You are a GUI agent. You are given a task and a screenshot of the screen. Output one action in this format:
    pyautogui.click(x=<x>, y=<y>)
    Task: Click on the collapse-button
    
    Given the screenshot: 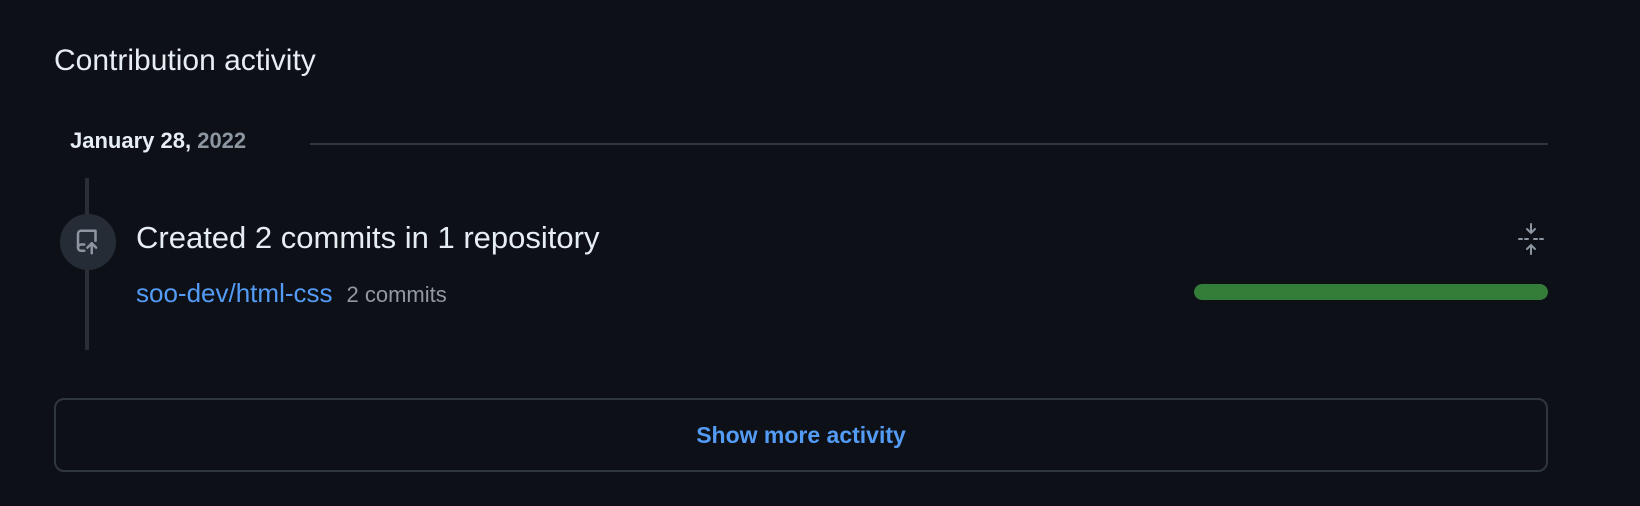 What is the action you would take?
    pyautogui.click(x=1531, y=239)
    